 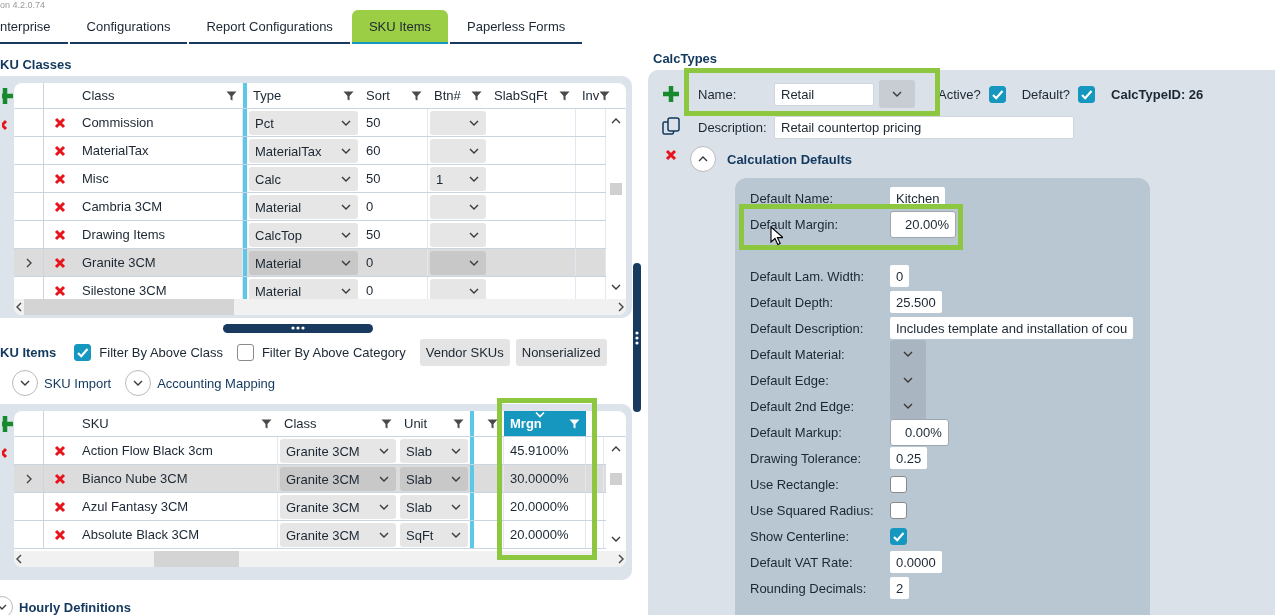 What do you see at coordinates (216, 383) in the screenshot?
I see `expander-label: Accounting Mapping` at bounding box center [216, 383].